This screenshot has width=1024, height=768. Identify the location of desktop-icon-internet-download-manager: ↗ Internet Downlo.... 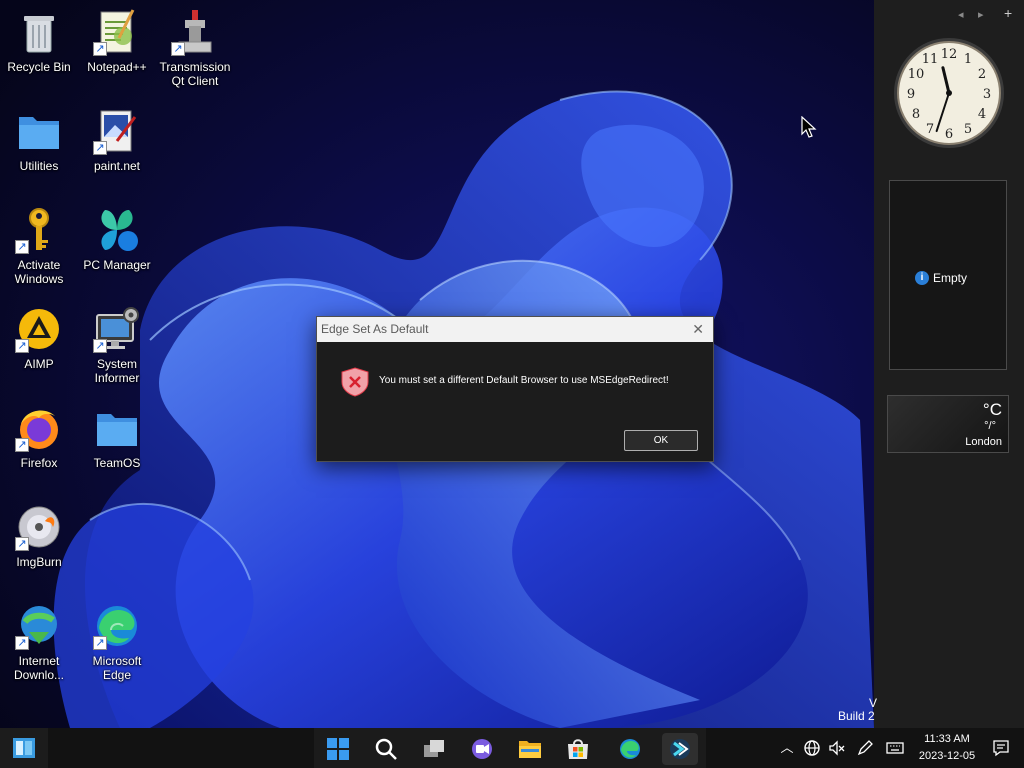
(39, 642).